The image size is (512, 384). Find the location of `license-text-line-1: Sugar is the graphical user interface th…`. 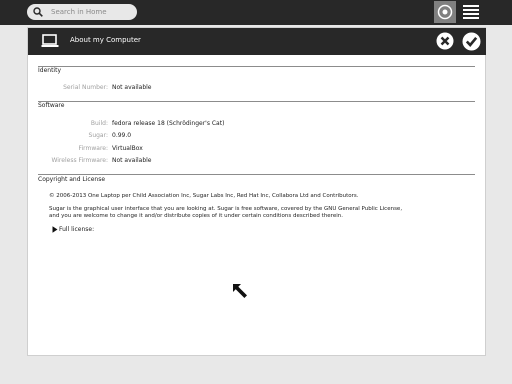

license-text-line-1: Sugar is the graphical user interface th… is located at coordinates (226, 209).